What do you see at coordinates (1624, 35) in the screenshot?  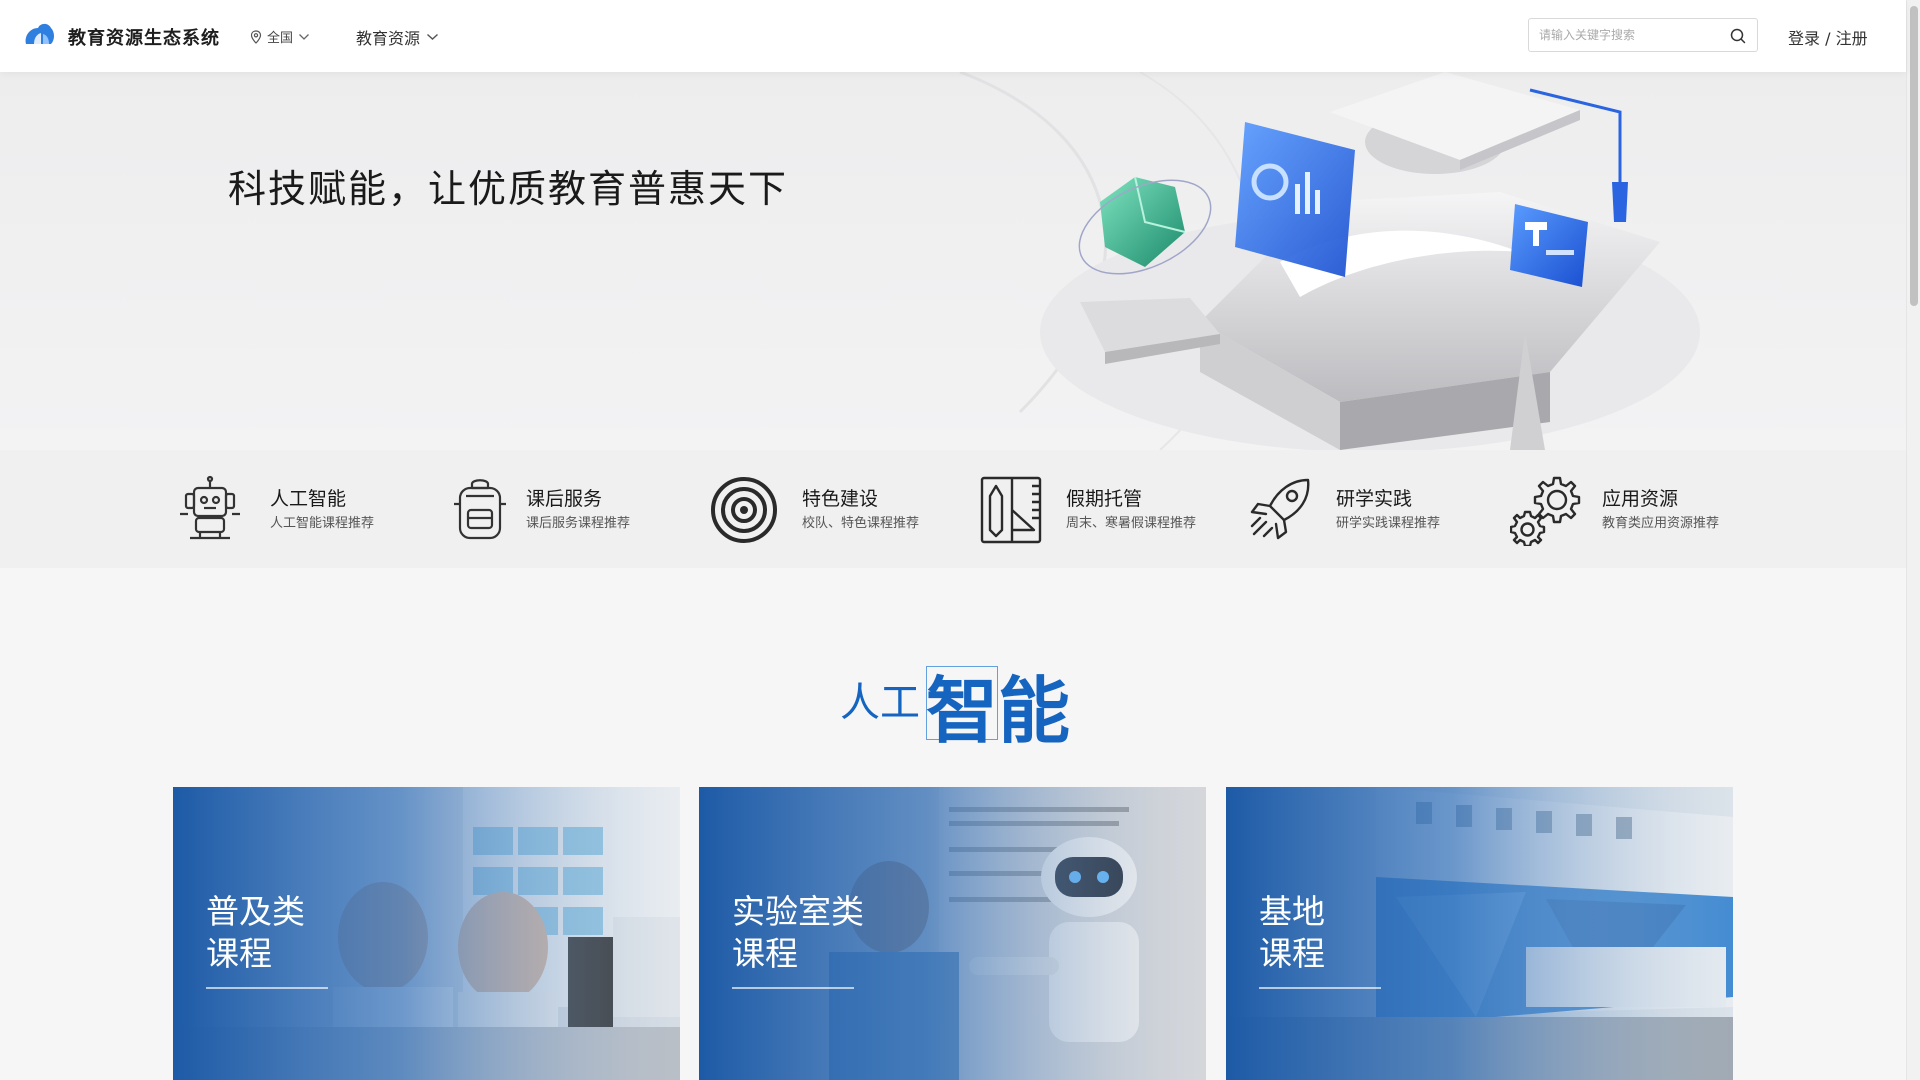 I see `search-input` at bounding box center [1624, 35].